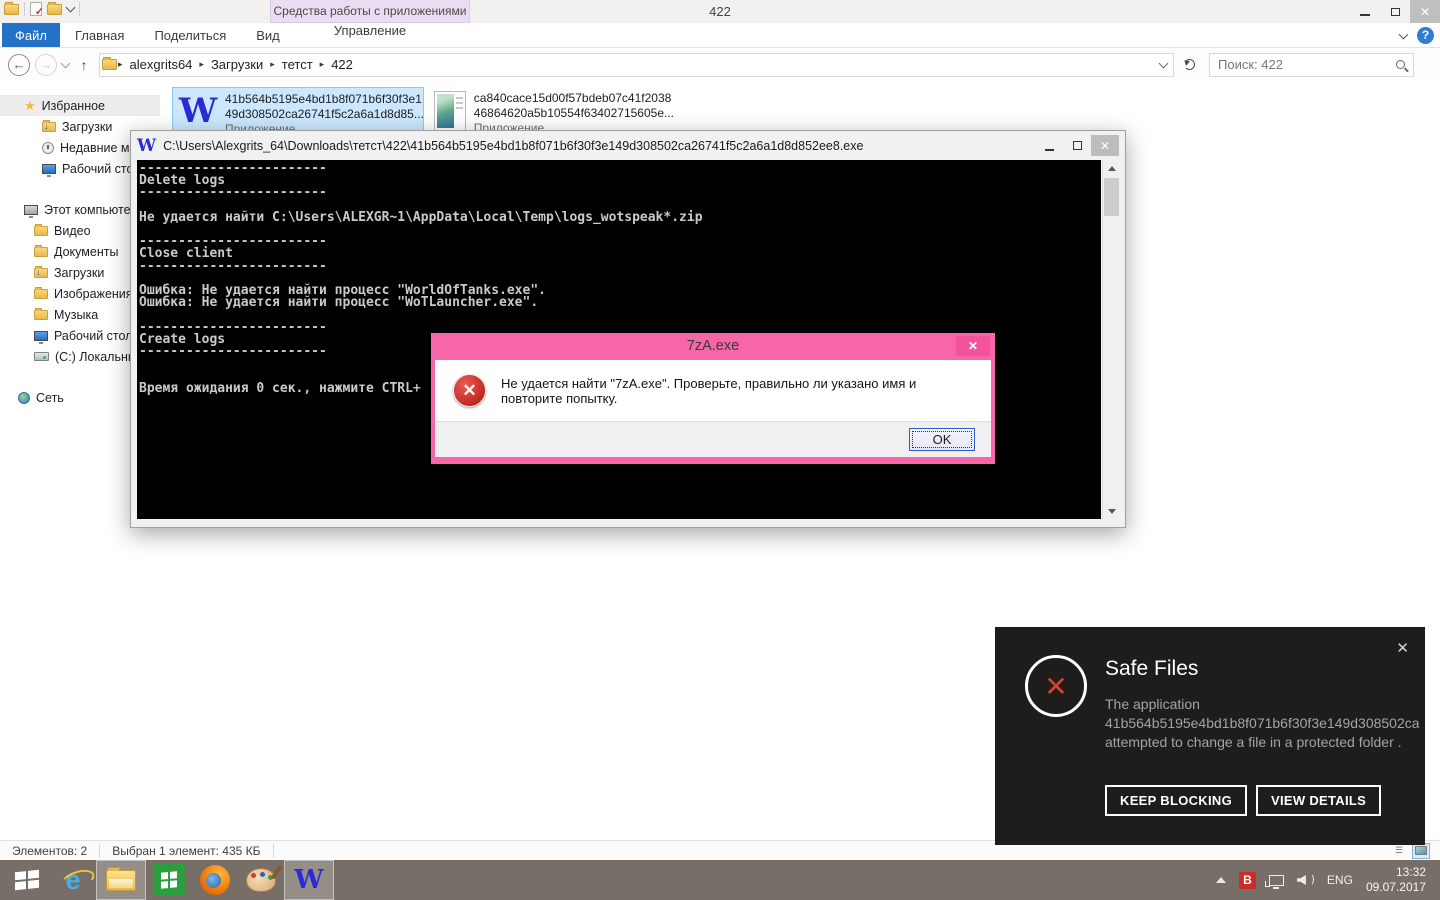 This screenshot has width=1440, height=900. I want to click on breadcrumb-item: Загрузки, so click(237, 64).